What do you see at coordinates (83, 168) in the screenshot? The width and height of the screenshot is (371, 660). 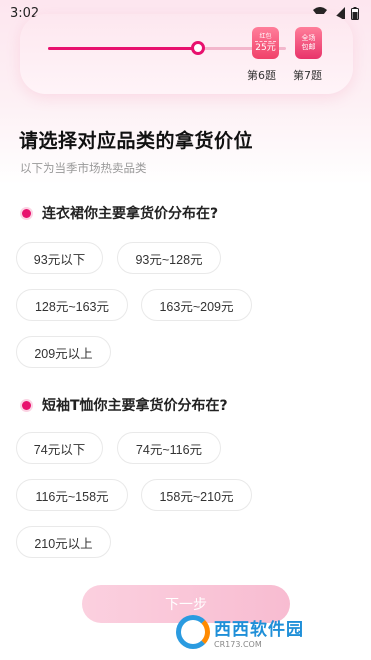 I see `page-subtitle: 以下为当季市场热卖品类` at bounding box center [83, 168].